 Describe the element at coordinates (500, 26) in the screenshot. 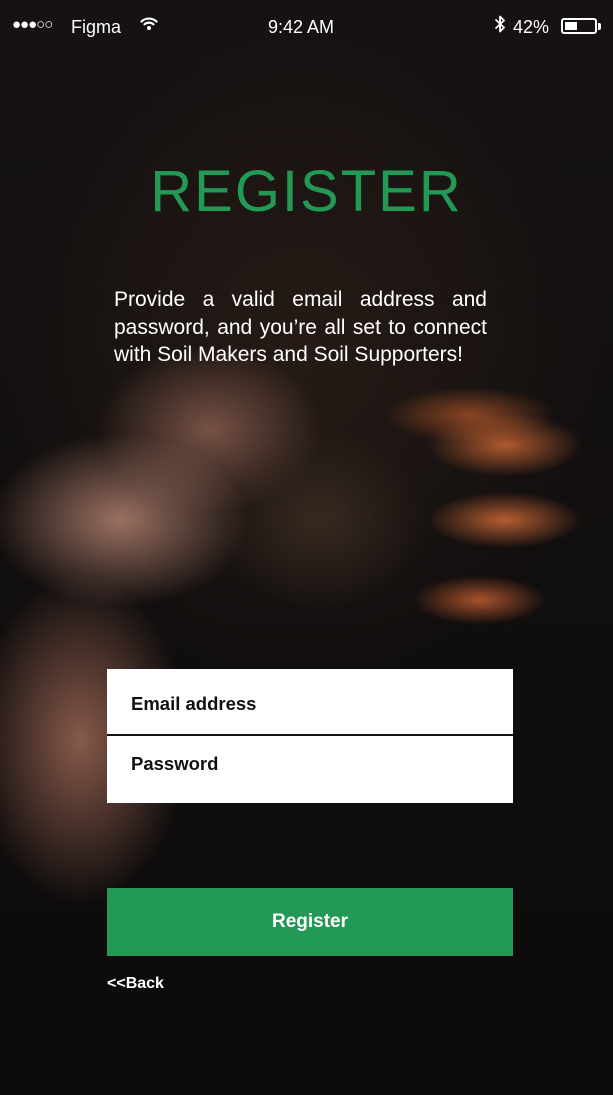

I see `bluetooth-icon` at that location.